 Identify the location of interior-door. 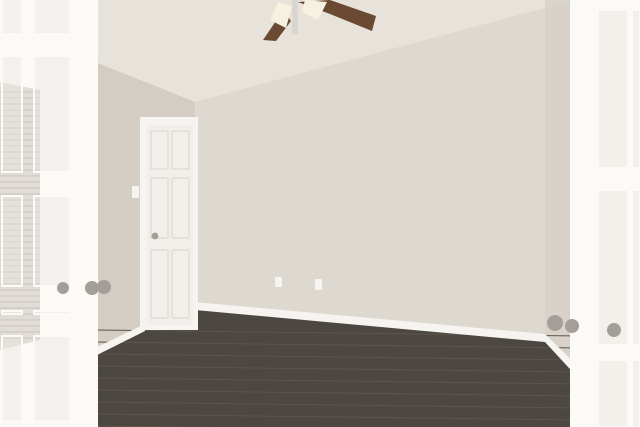
(170, 225).